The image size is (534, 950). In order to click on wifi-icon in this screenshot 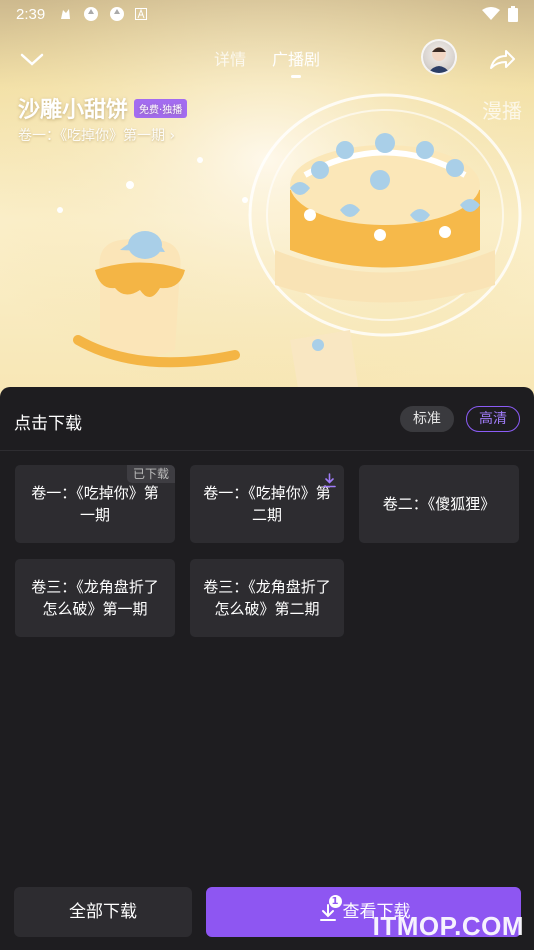, I will do `click(491, 13)`.